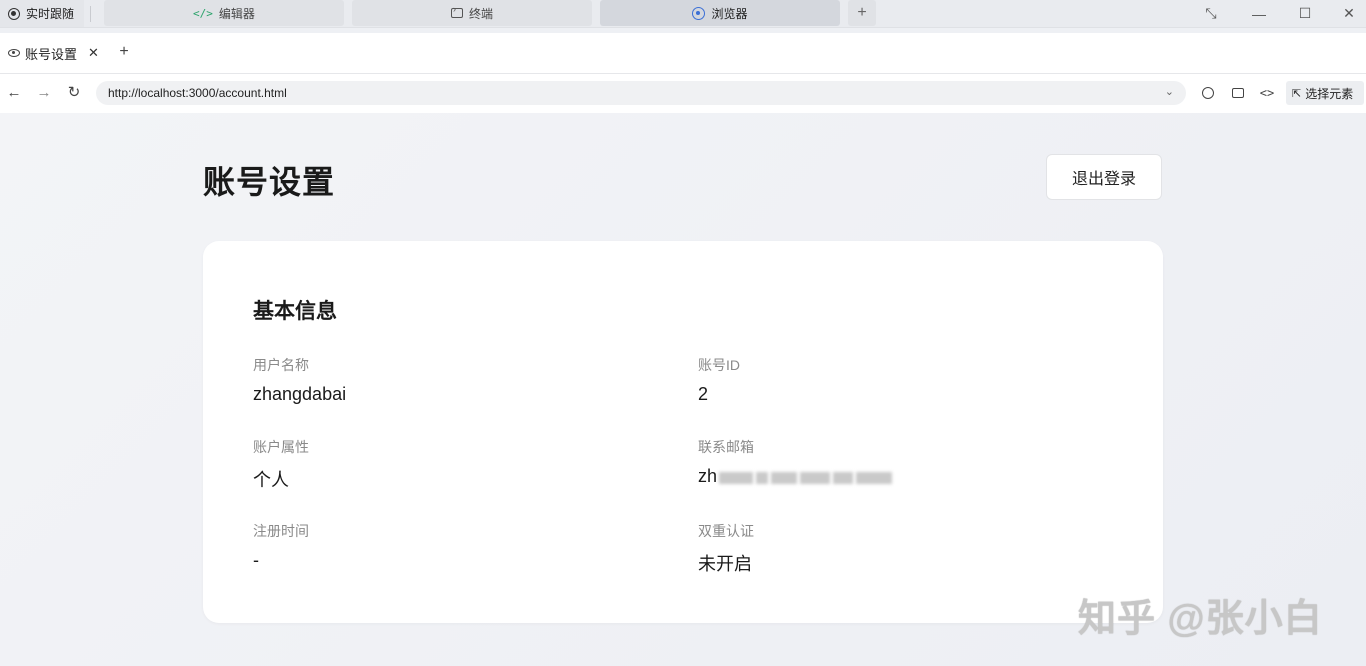 The height and width of the screenshot is (666, 1366). I want to click on compass-icon, so click(699, 13).